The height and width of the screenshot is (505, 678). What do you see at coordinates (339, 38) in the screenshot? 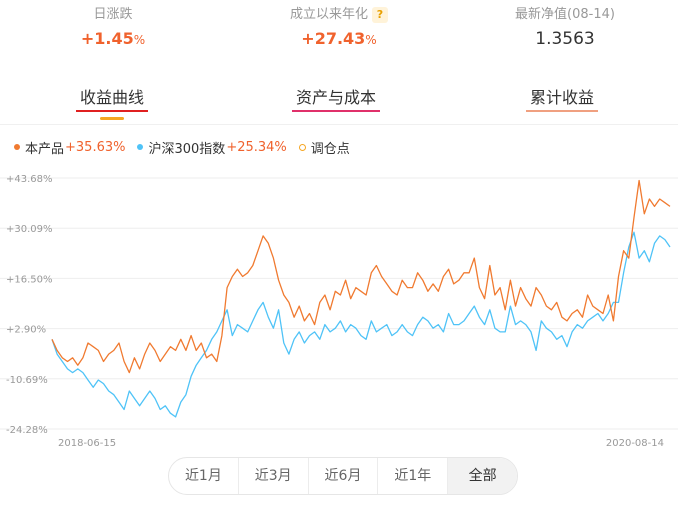
I see `stat-value: +27.43%` at bounding box center [339, 38].